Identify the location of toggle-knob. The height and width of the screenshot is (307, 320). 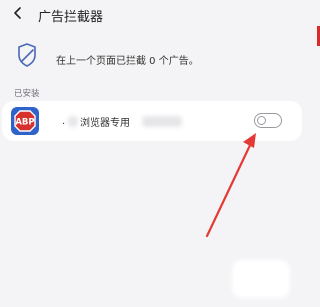
(261, 120).